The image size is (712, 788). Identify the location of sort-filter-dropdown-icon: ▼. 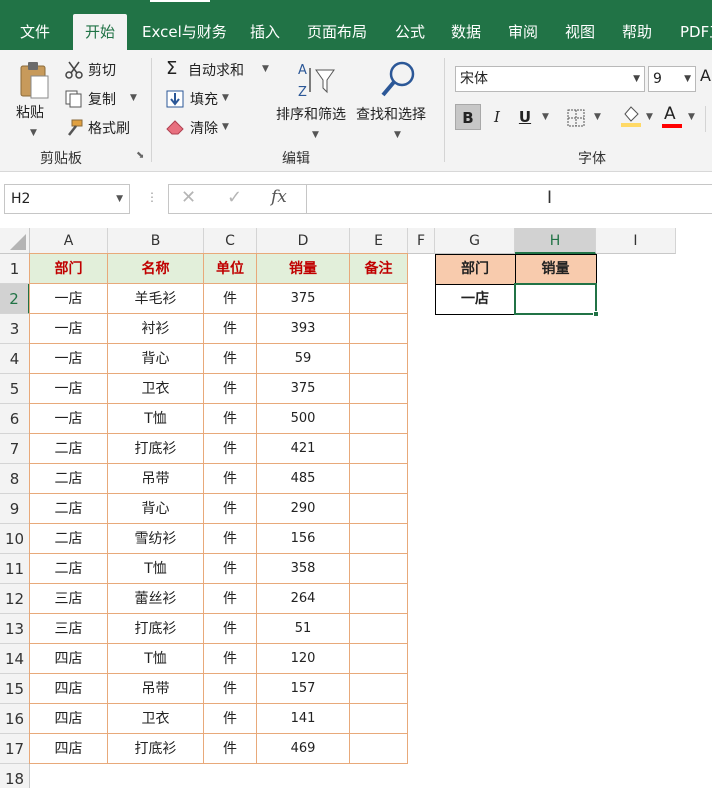
(315, 135).